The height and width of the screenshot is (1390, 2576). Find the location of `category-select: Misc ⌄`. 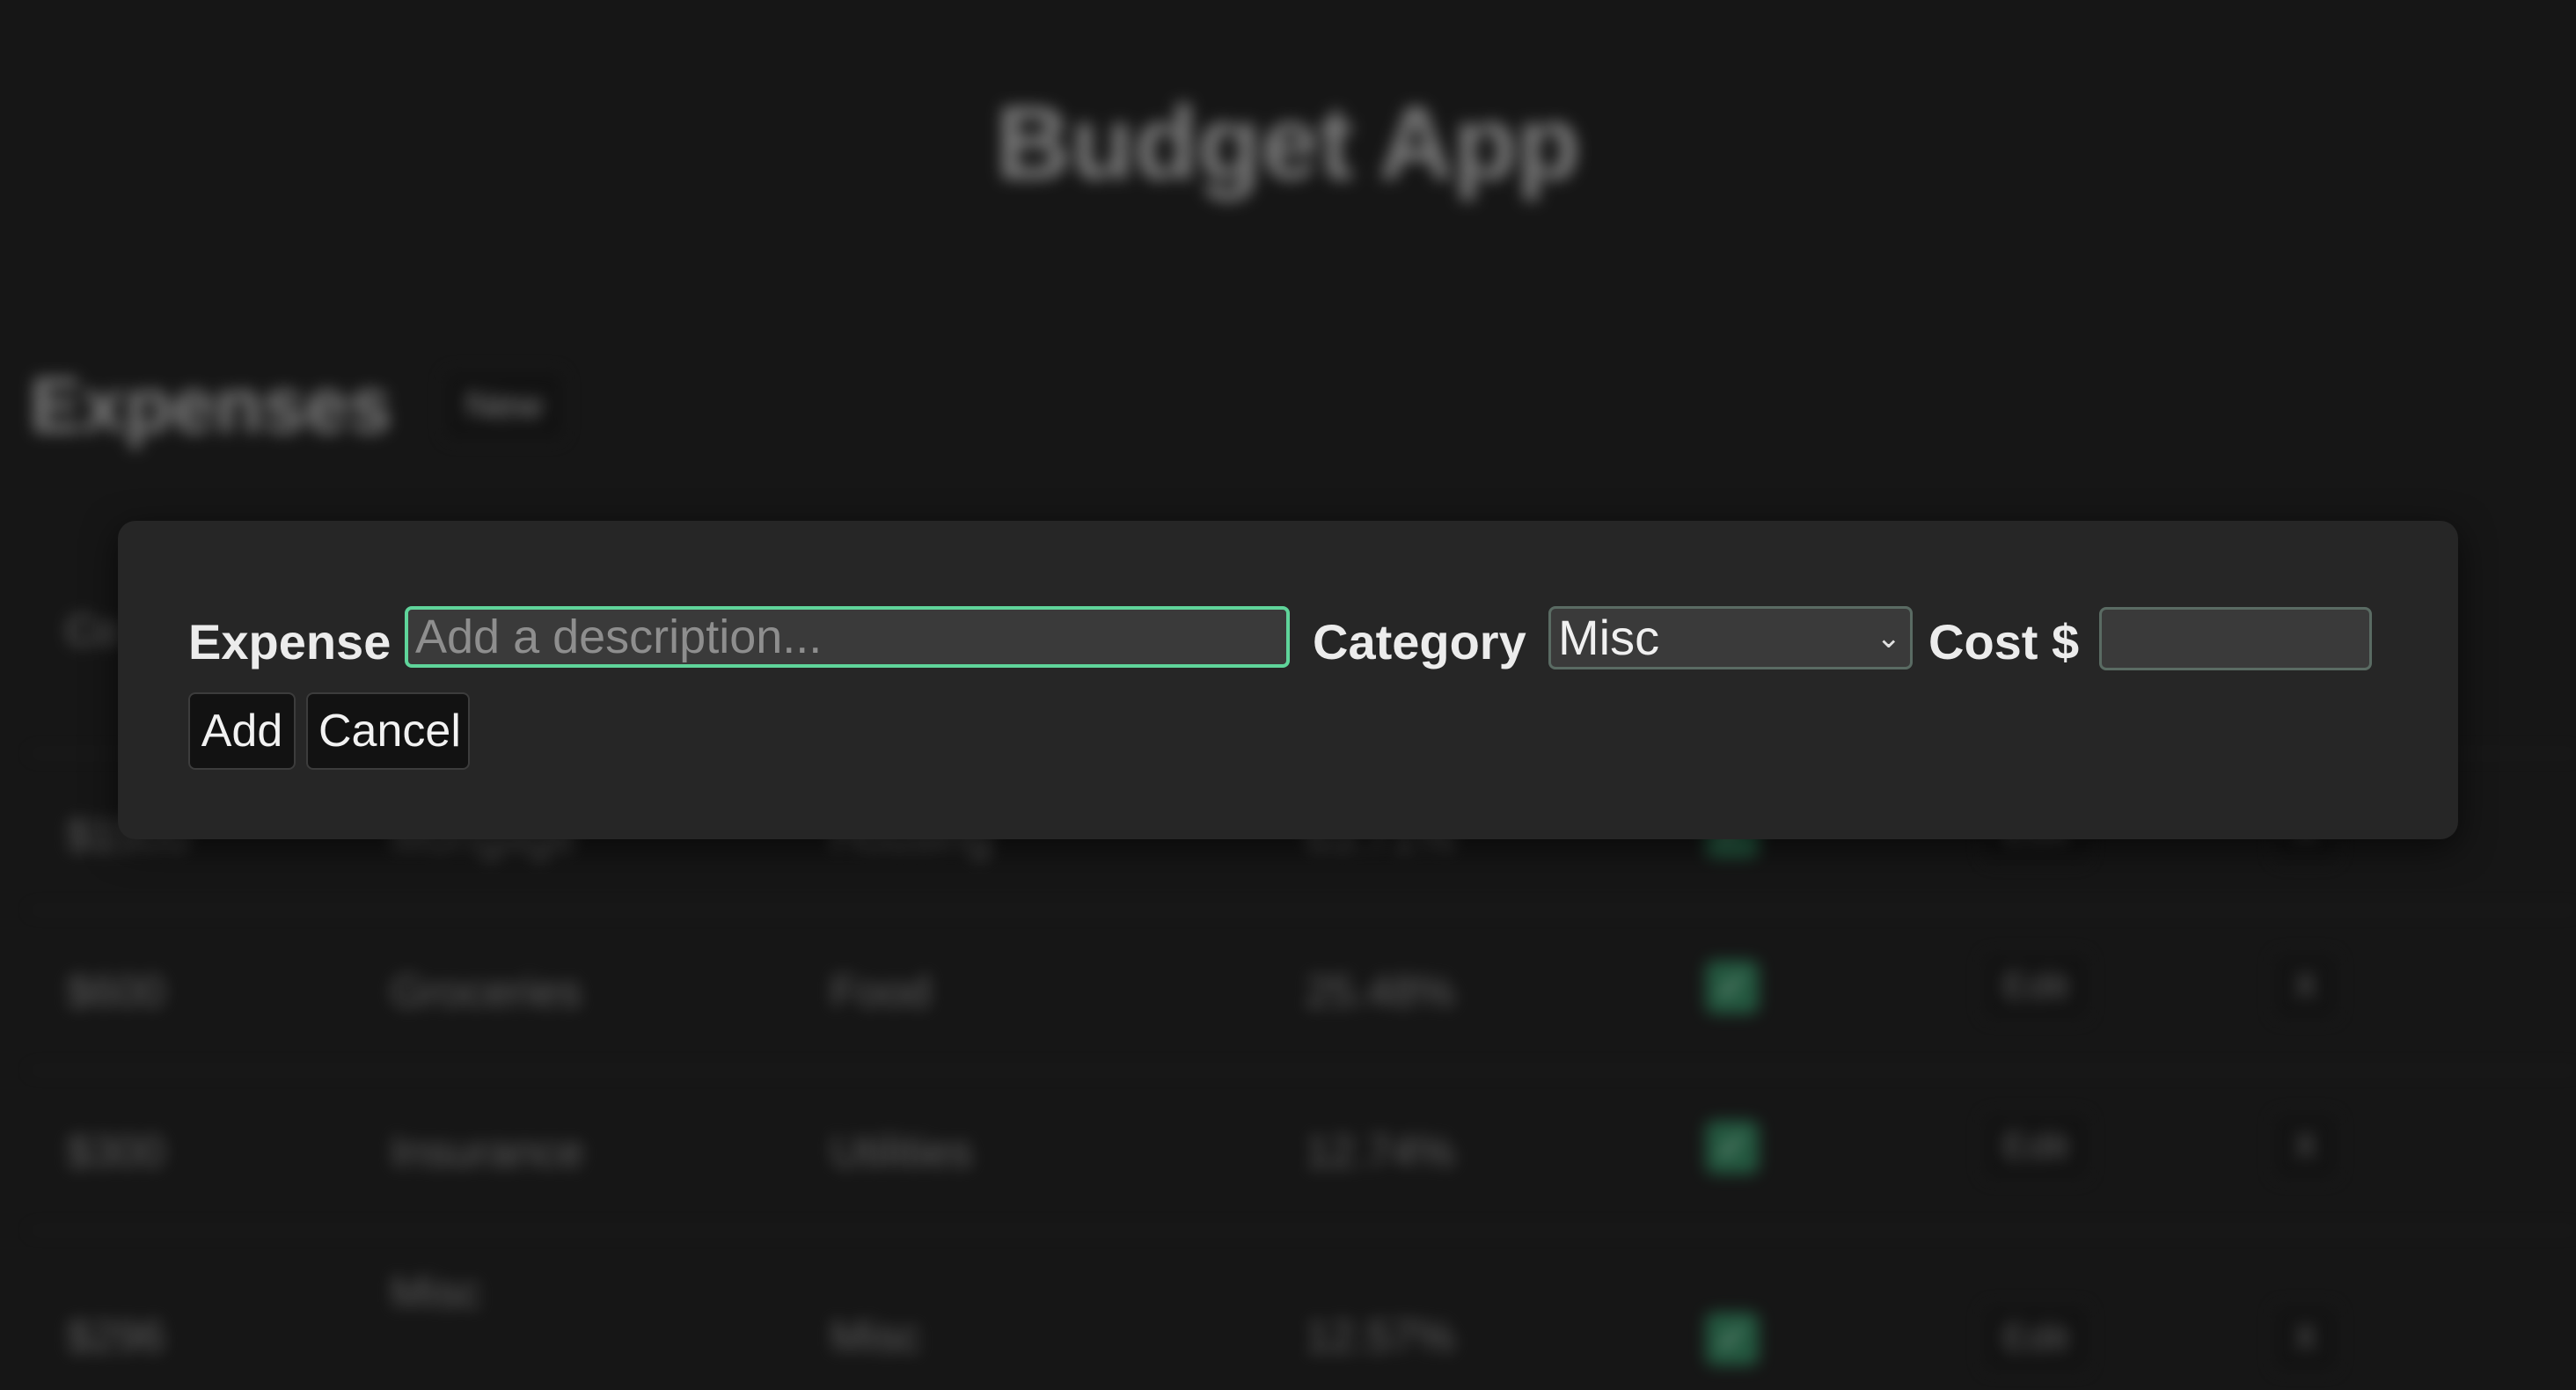

category-select: Misc ⌄ is located at coordinates (1730, 637).